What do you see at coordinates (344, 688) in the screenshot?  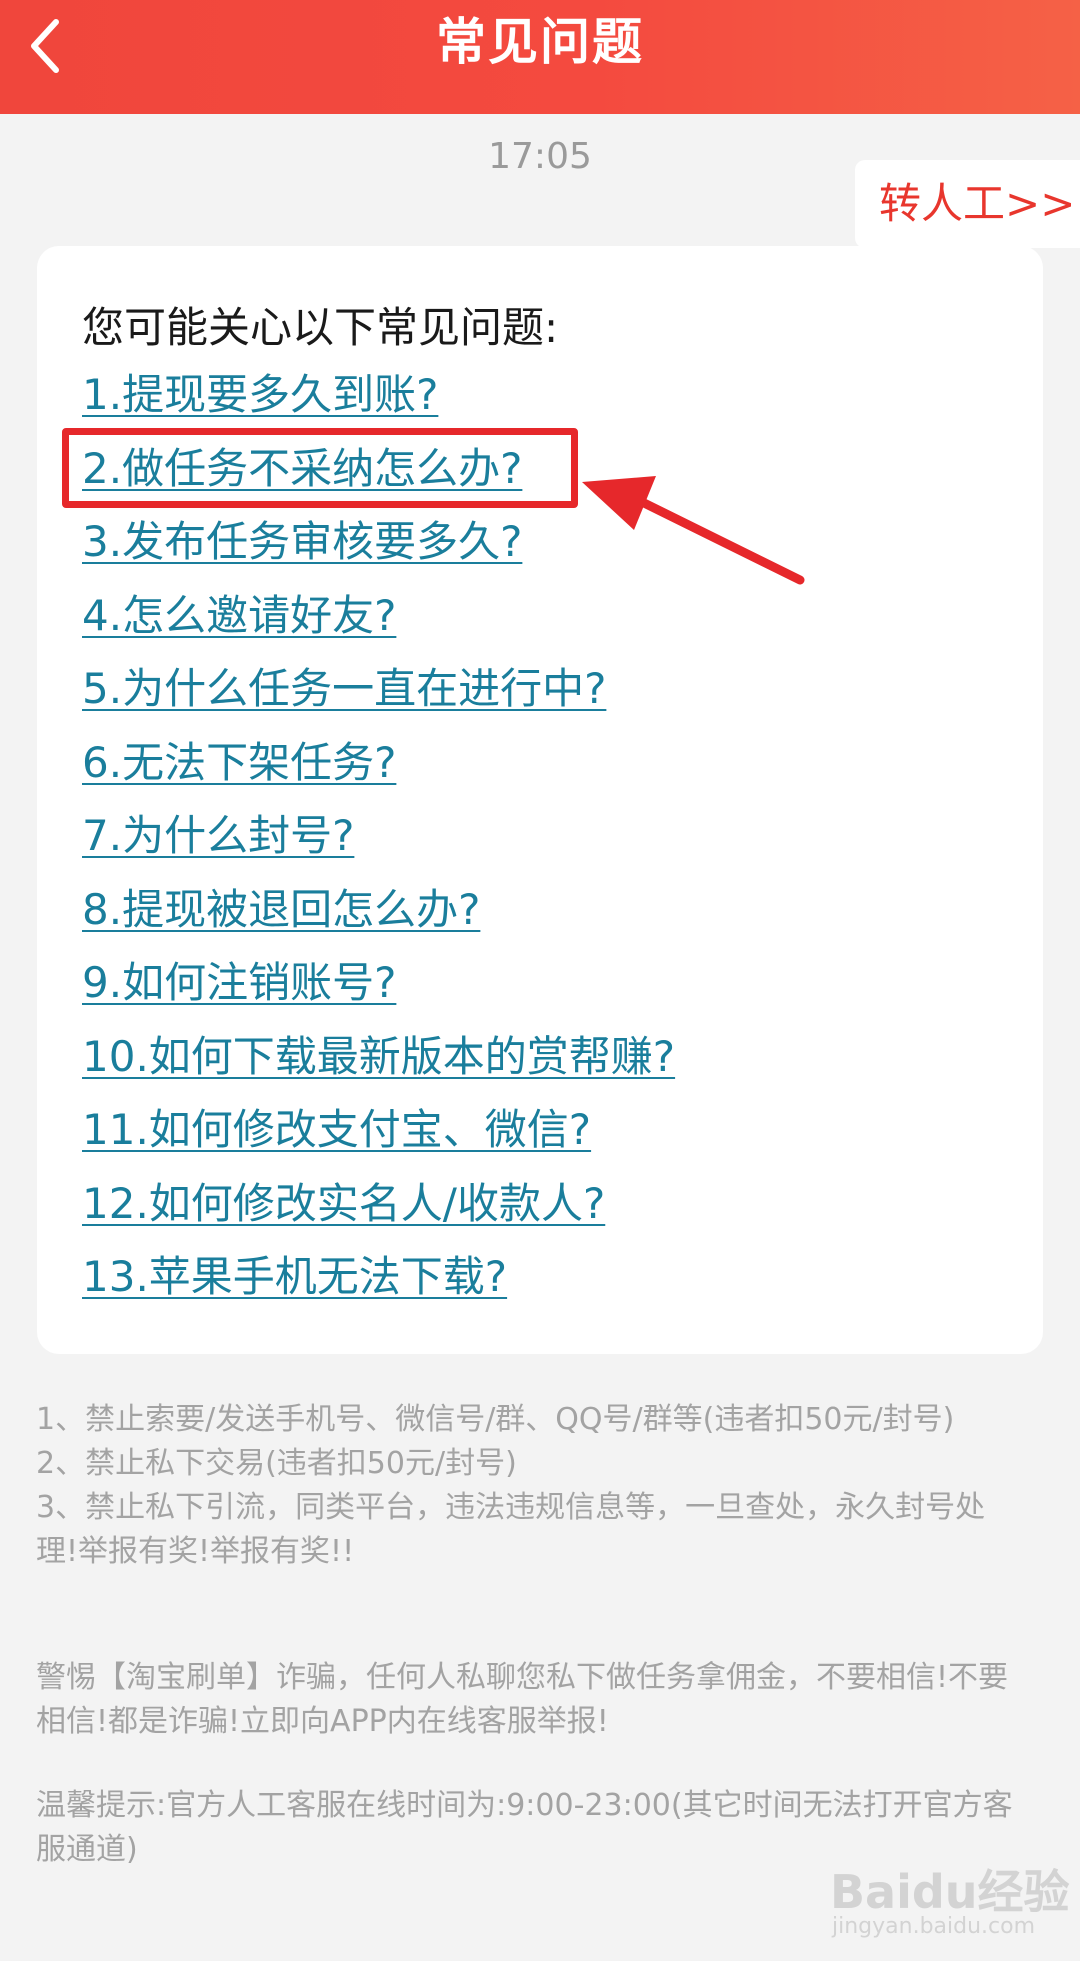 I see `faq-link-5: 5.为什么任务一直在进行中?` at bounding box center [344, 688].